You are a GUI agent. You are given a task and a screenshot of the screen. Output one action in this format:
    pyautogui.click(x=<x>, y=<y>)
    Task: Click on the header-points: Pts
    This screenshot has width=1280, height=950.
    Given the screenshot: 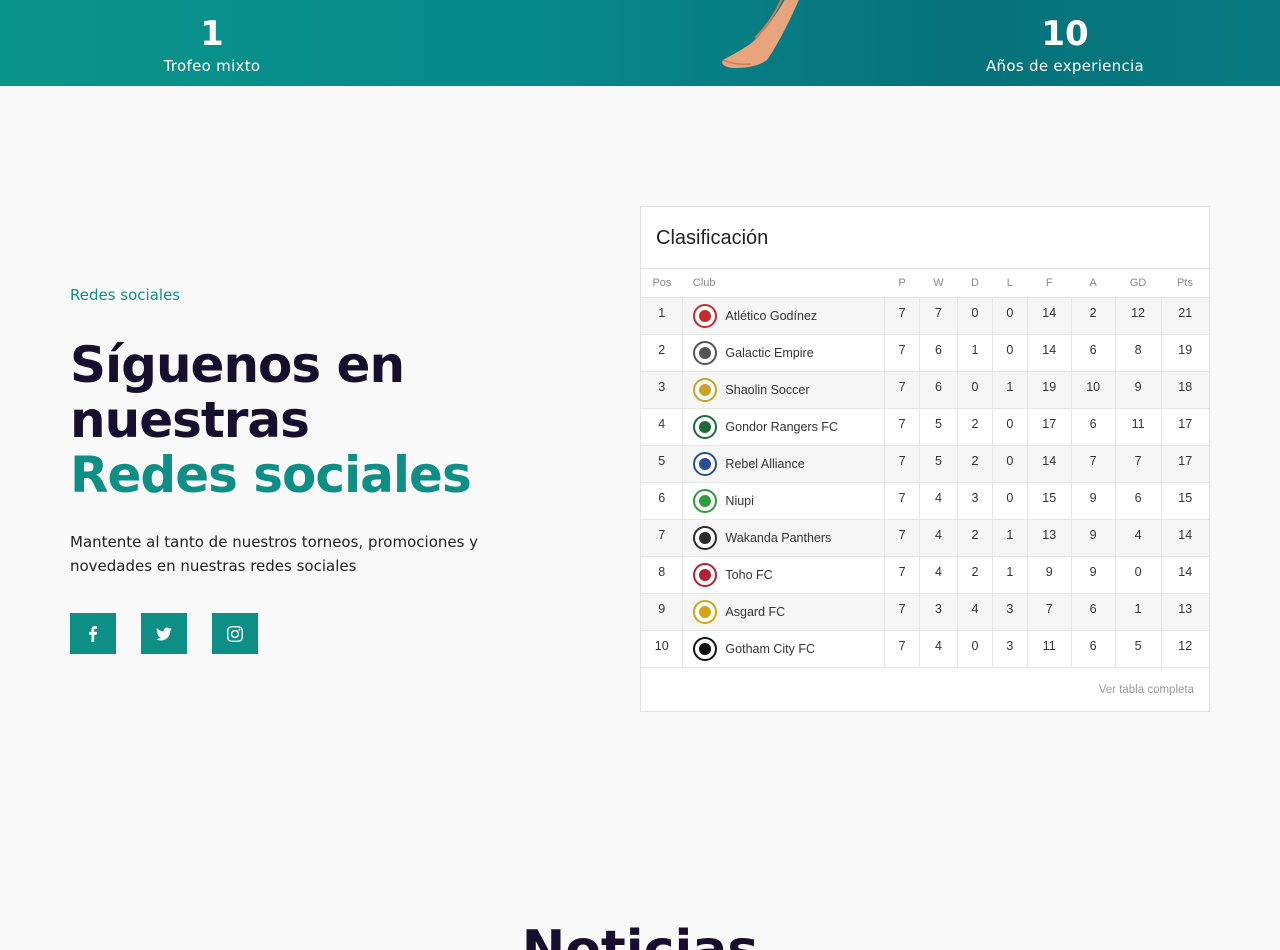 What is the action you would take?
    pyautogui.click(x=1185, y=283)
    